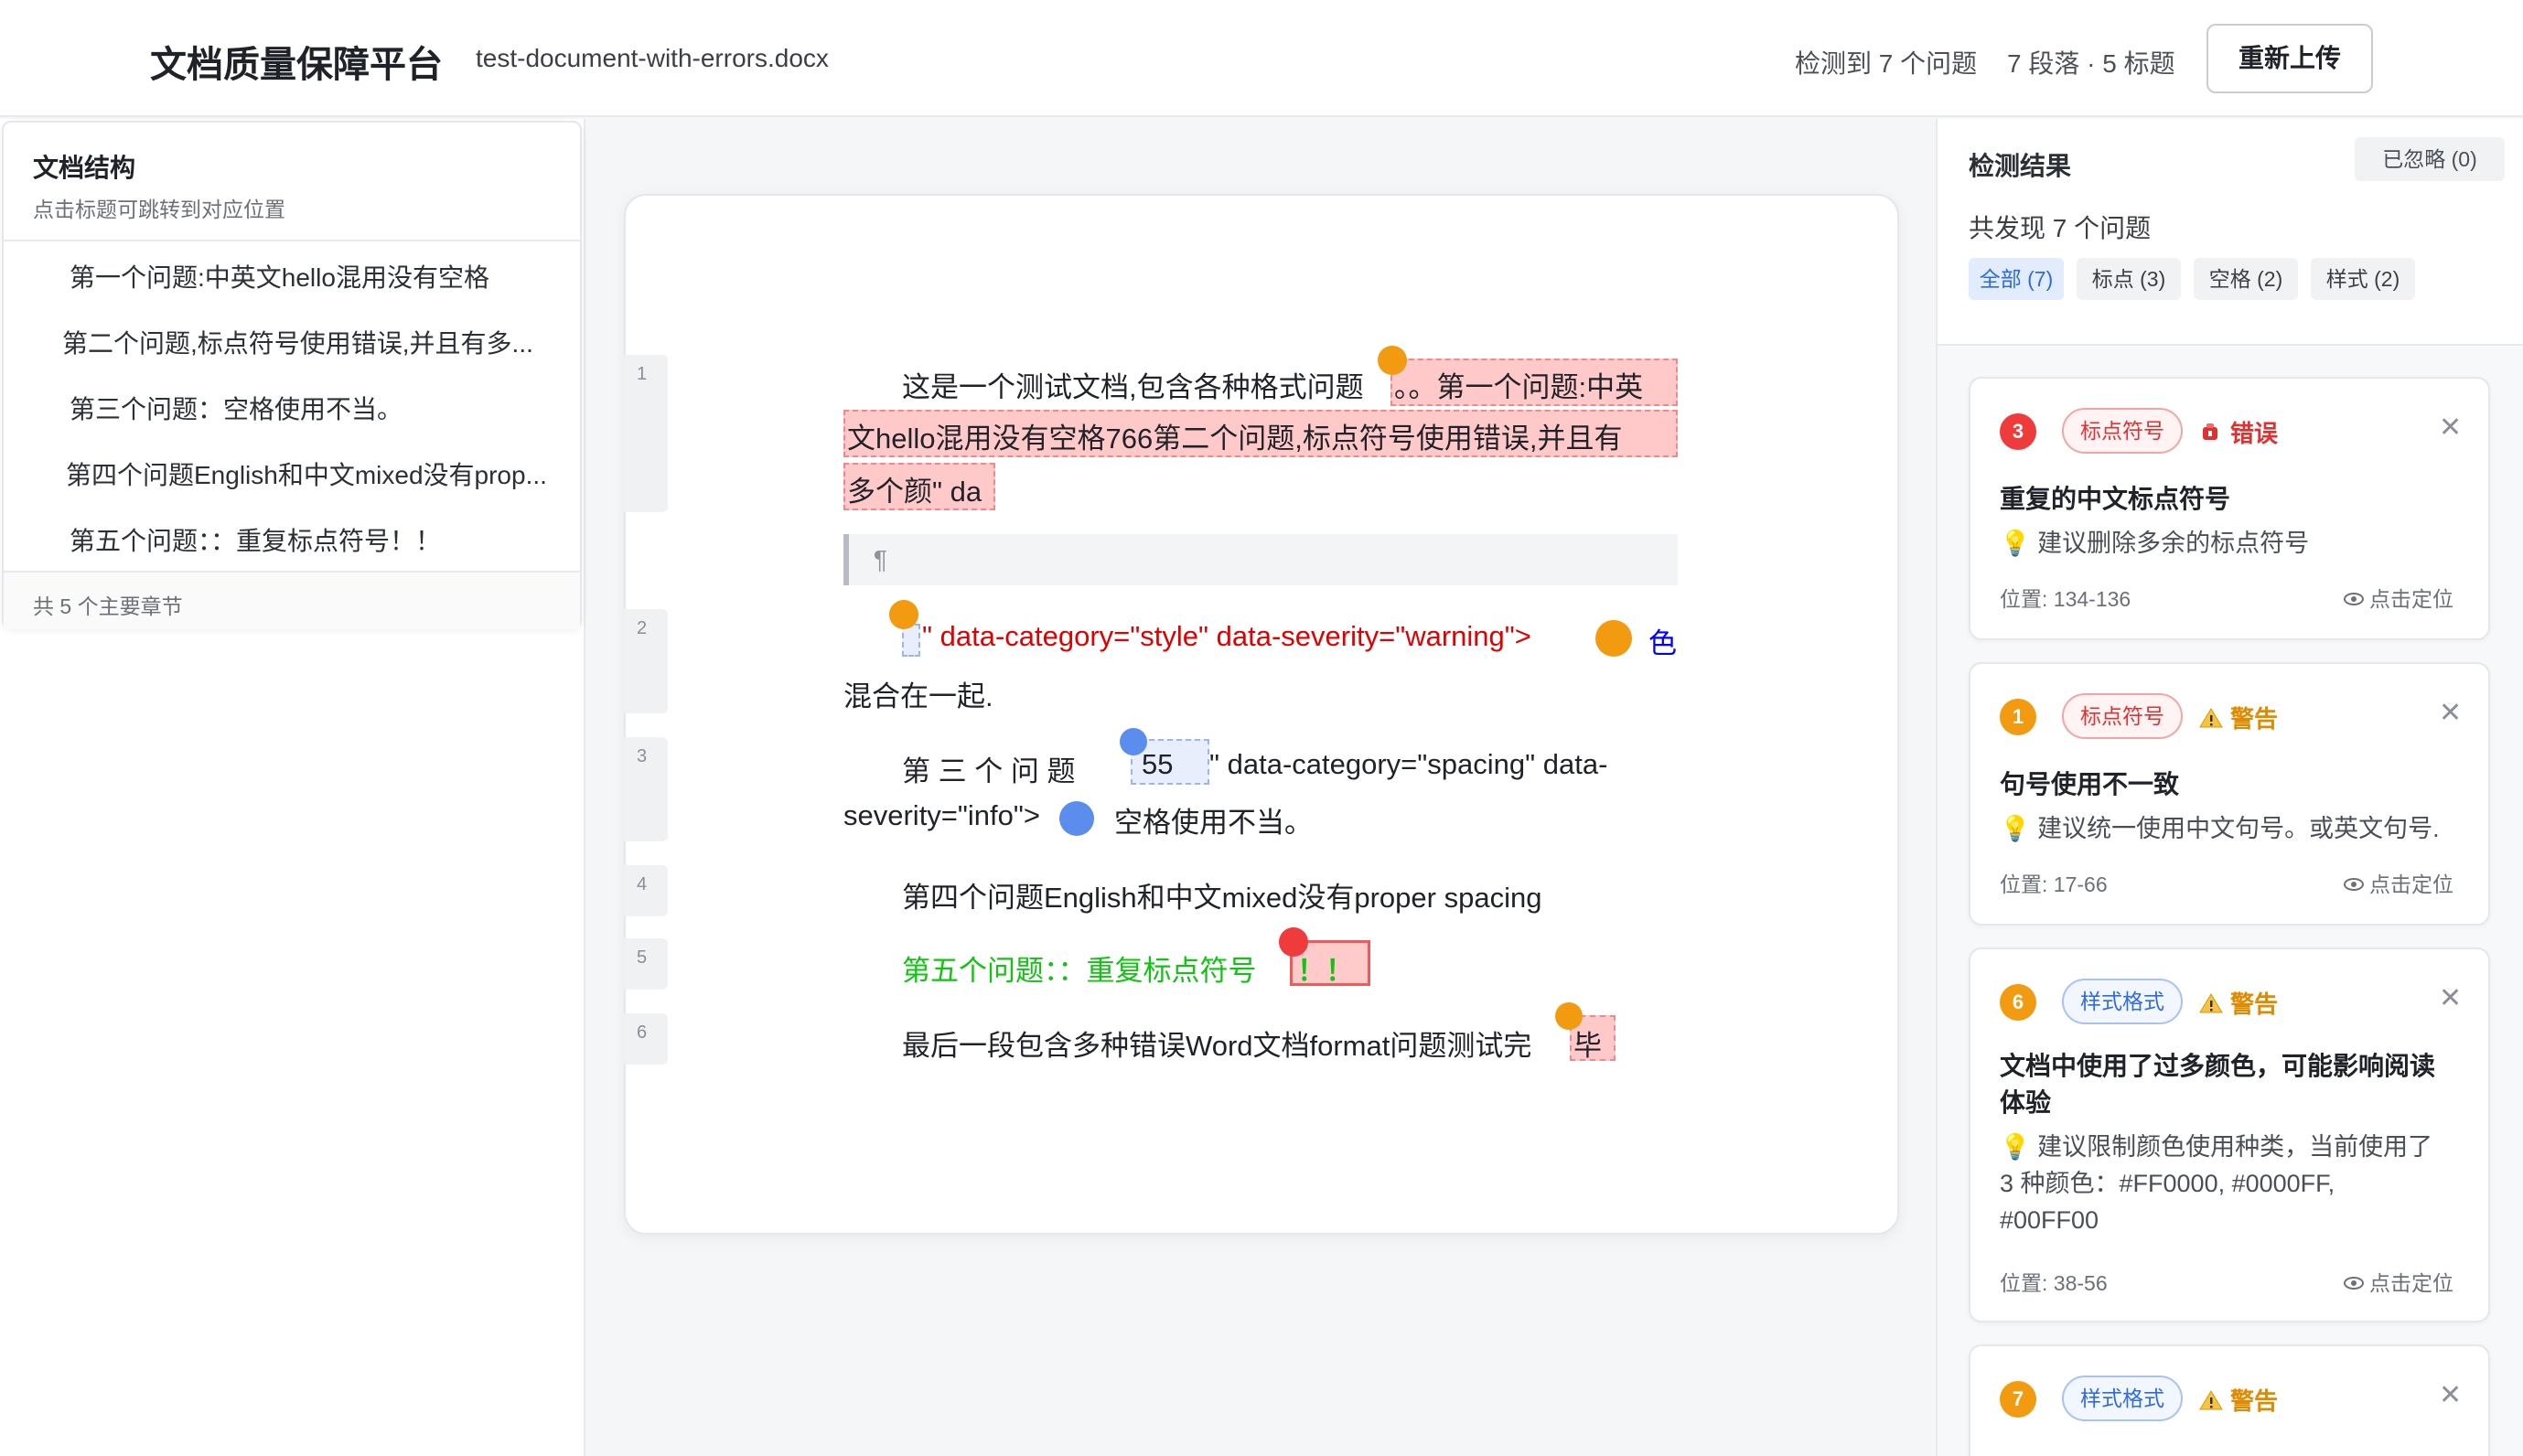  Describe the element at coordinates (2090, 784) in the screenshot. I see `issue-title: 句号使用不一致` at that location.